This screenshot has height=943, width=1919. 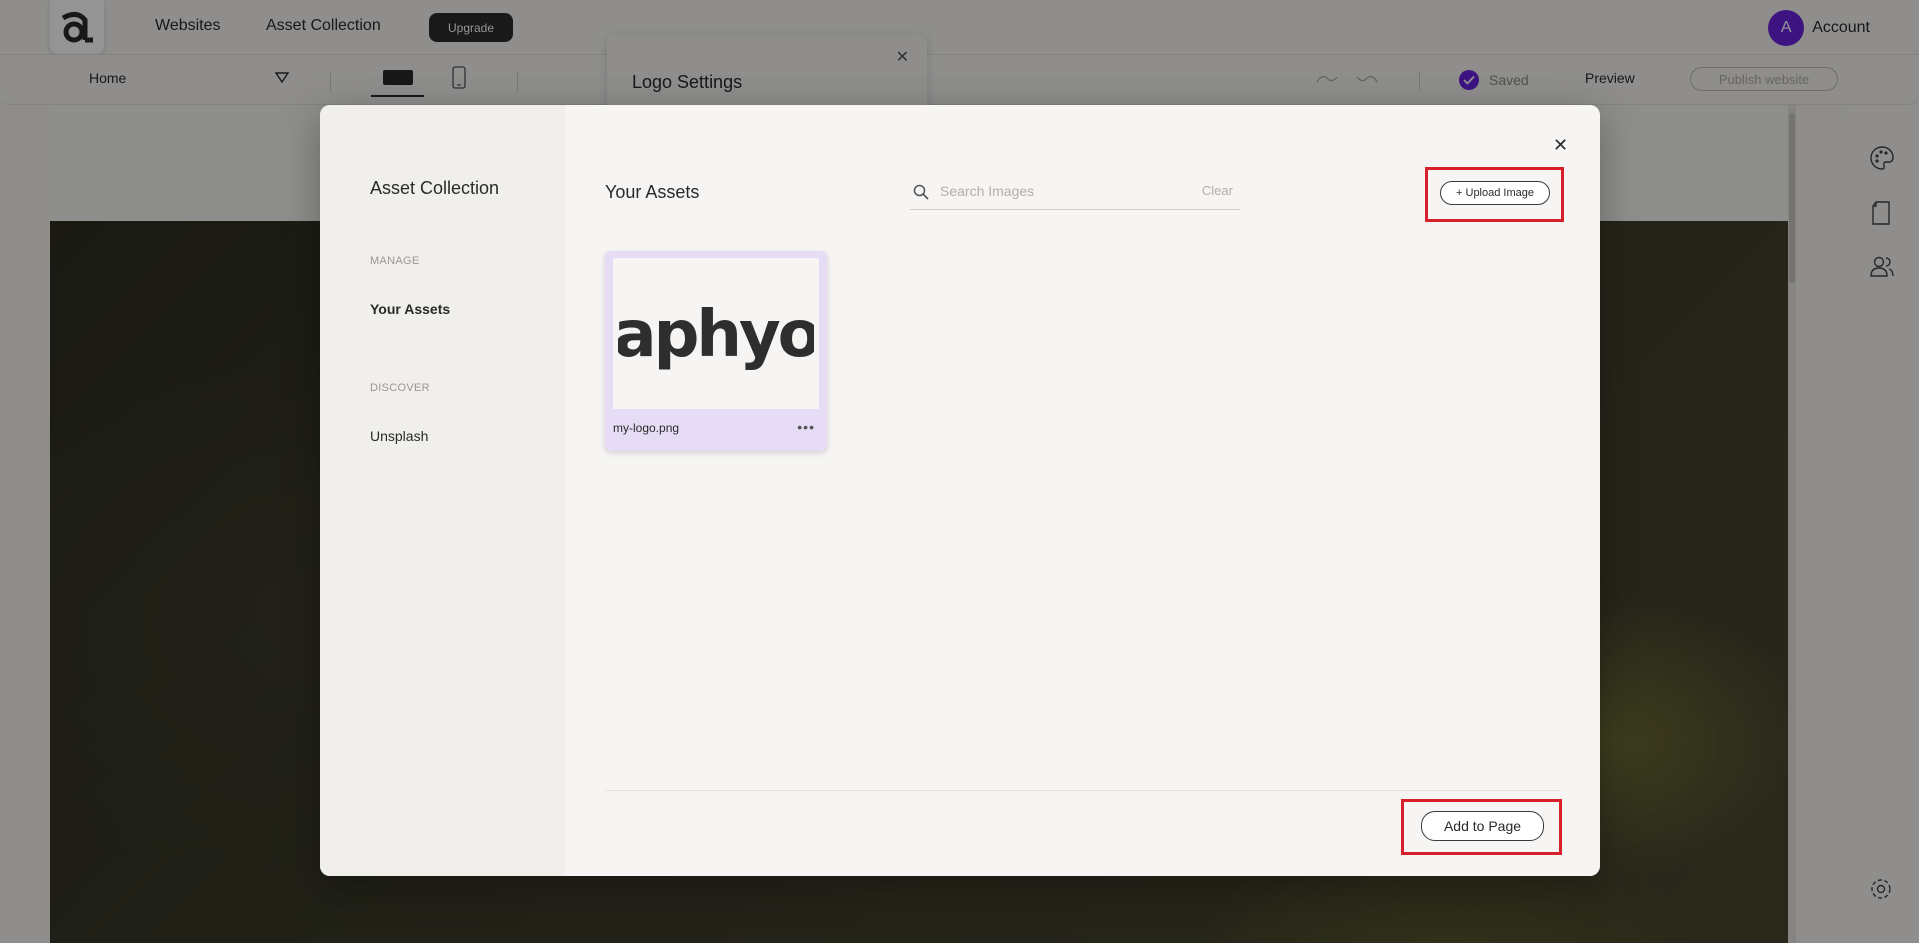 What do you see at coordinates (435, 188) in the screenshot?
I see `modal-sidebar-title: Asset Collection` at bounding box center [435, 188].